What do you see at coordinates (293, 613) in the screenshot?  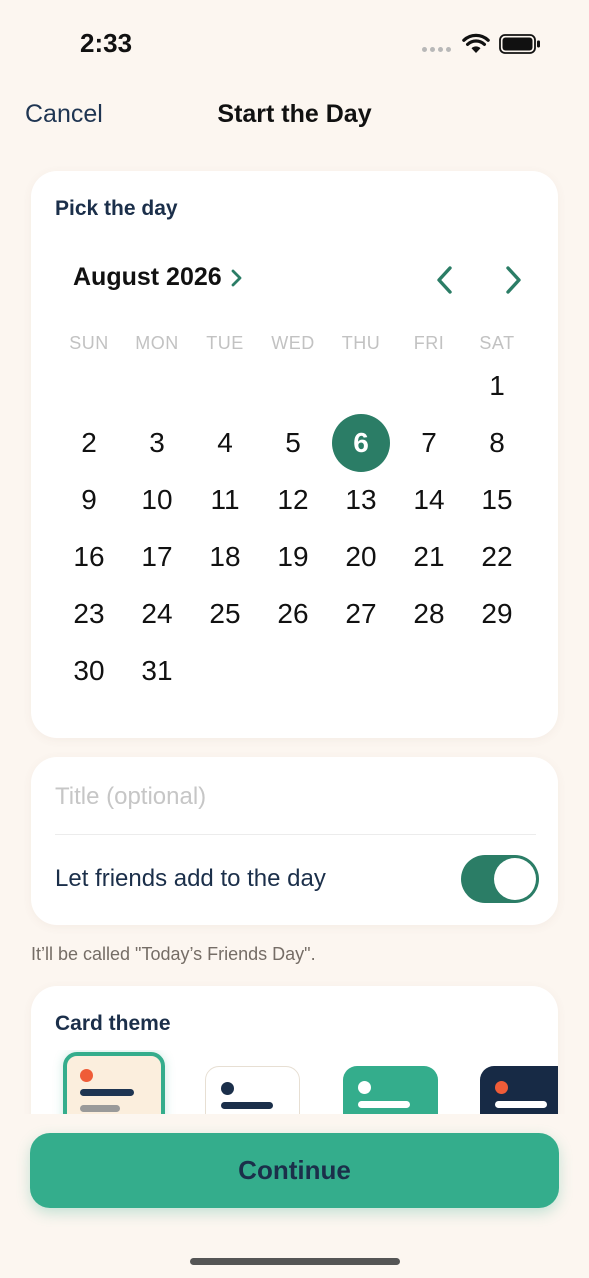 I see `calendar-day: 26` at bounding box center [293, 613].